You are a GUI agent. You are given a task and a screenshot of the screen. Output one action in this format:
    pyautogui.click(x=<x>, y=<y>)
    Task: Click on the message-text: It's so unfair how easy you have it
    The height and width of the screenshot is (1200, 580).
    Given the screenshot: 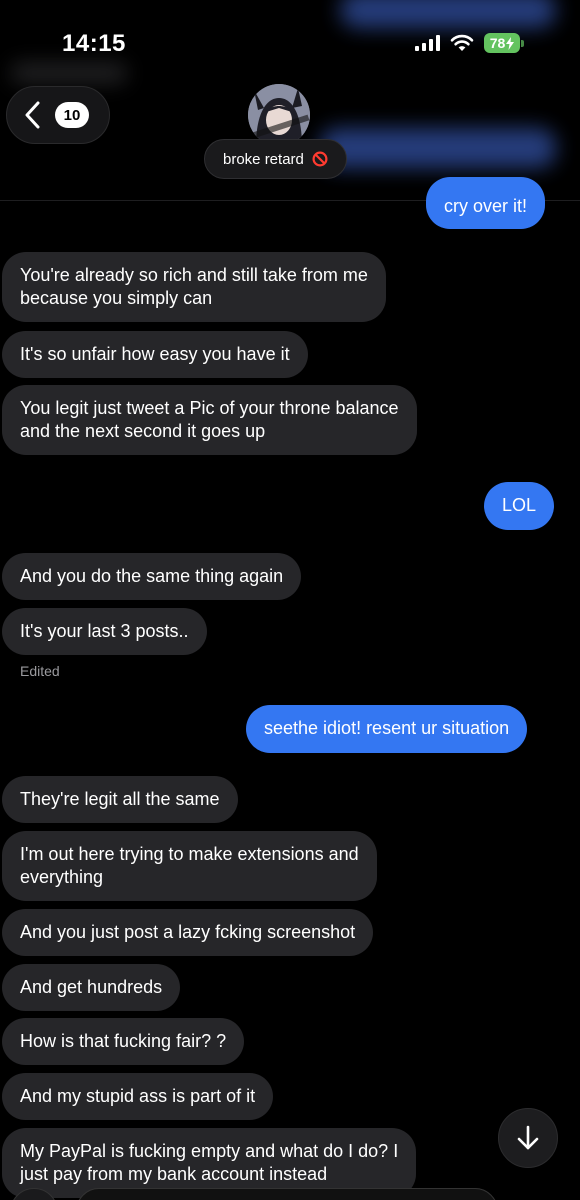 What is the action you would take?
    pyautogui.click(x=155, y=354)
    